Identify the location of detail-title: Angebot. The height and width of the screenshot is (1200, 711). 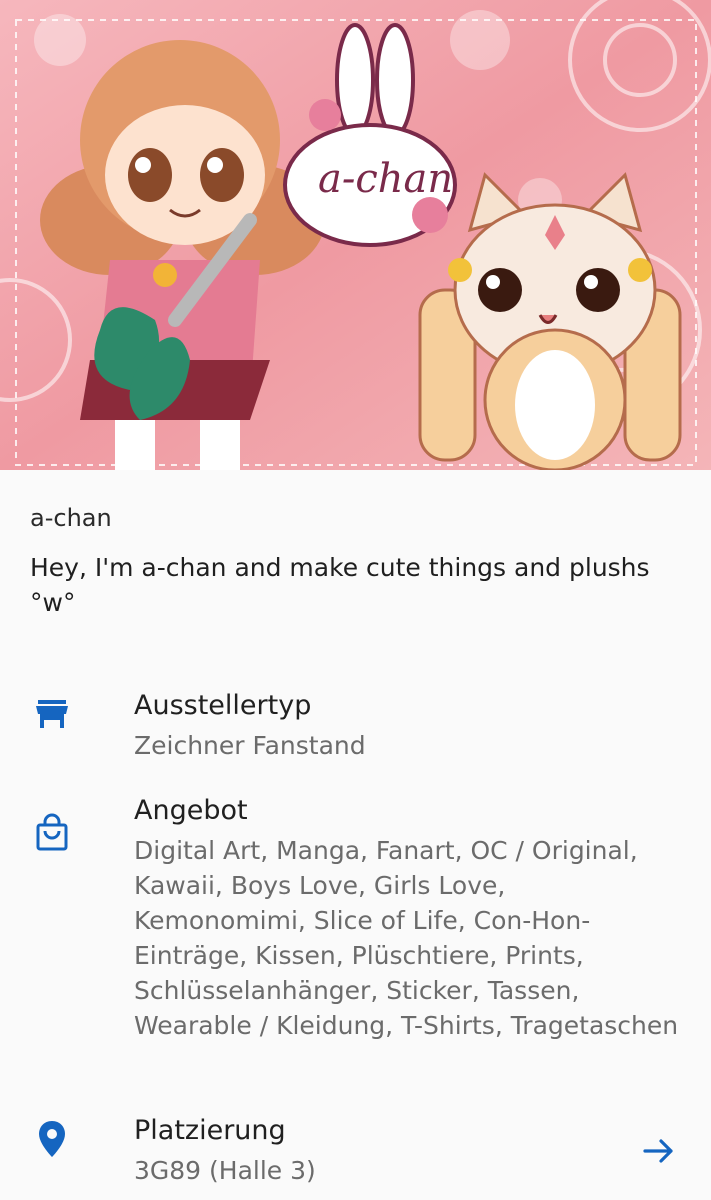
(191, 810).